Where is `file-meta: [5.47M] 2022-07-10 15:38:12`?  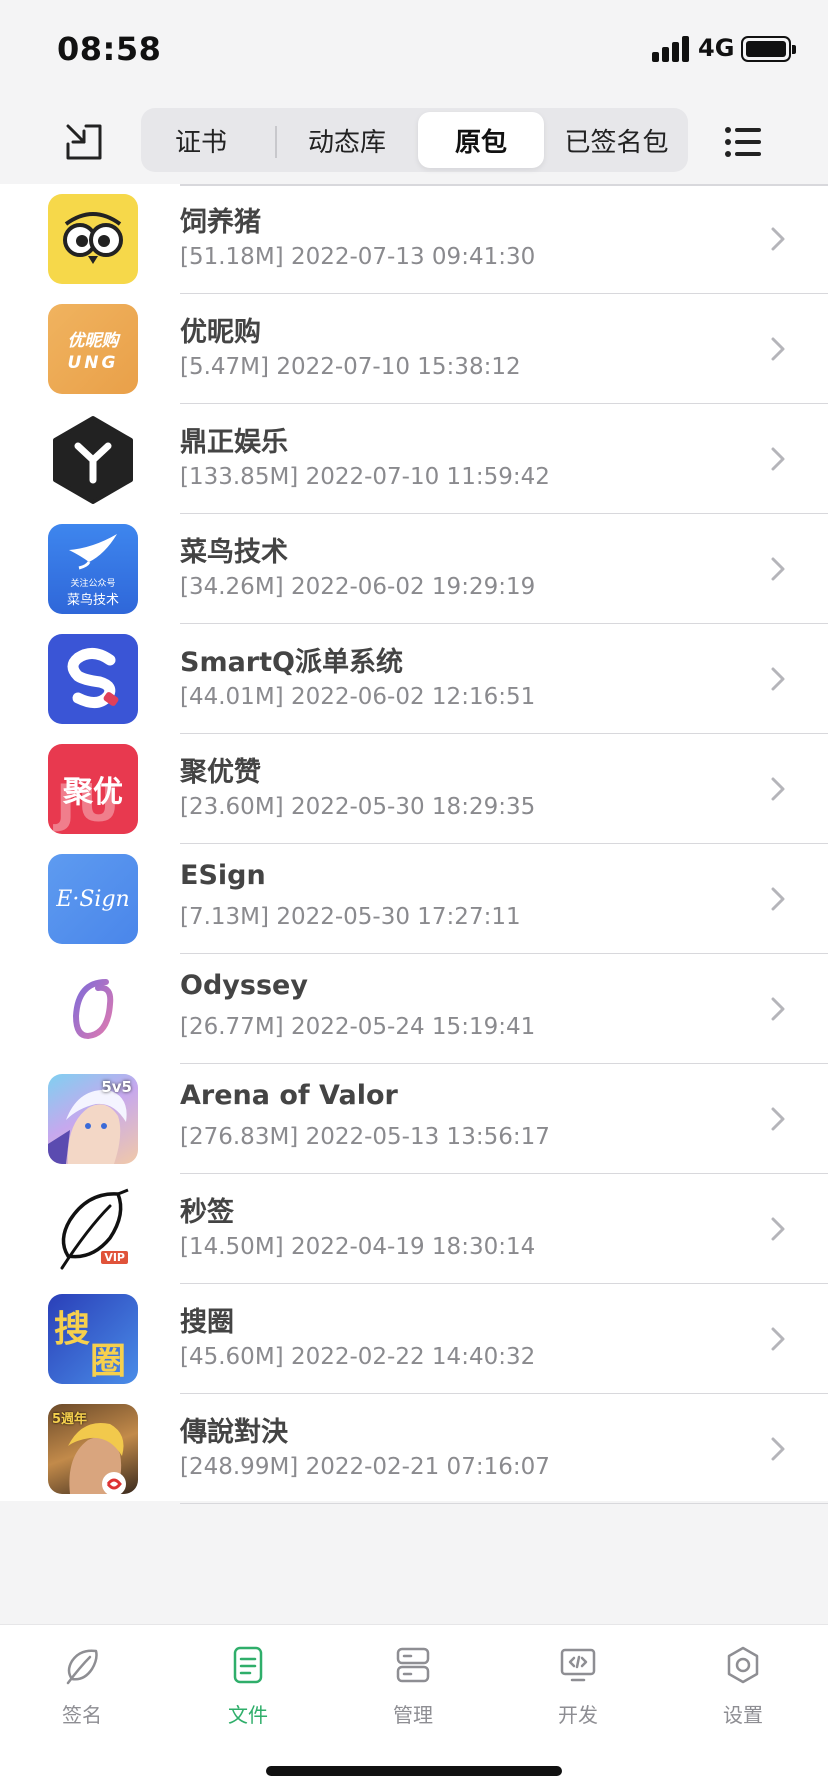
file-meta: [5.47M] 2022-07-10 15:38:12 is located at coordinates (350, 367).